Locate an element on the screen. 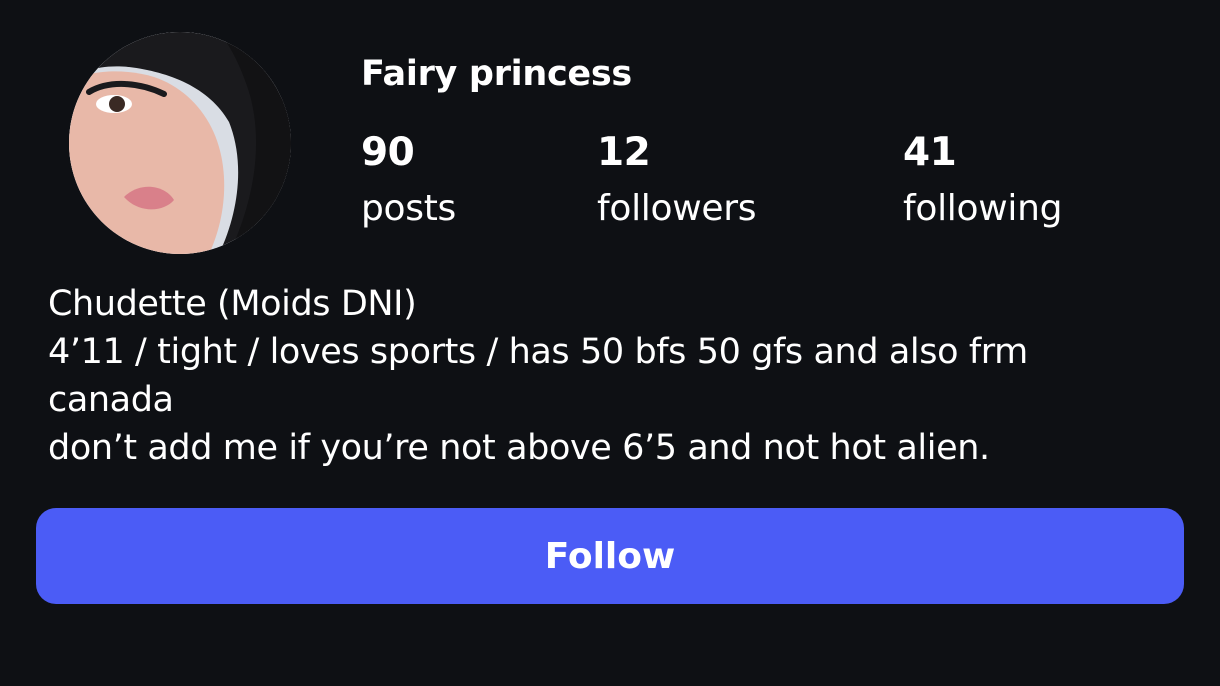 The height and width of the screenshot is (686, 1220). avatar is located at coordinates (180, 143).